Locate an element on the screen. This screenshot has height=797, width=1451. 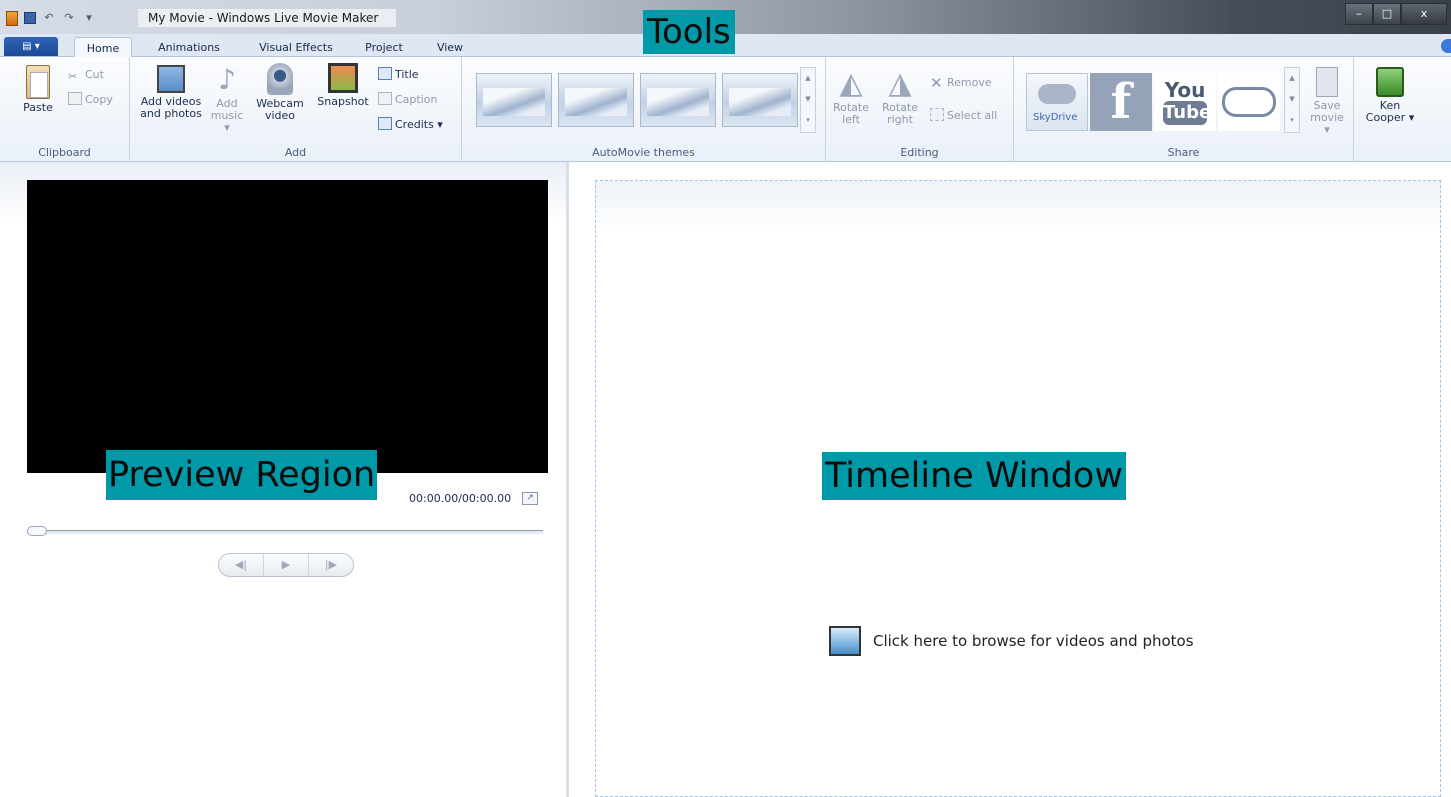
paste-icon is located at coordinates (38, 82).